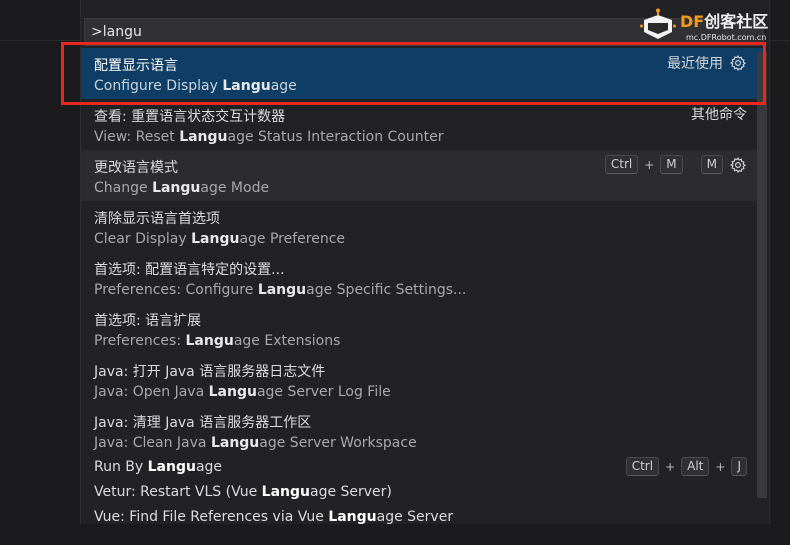 The width and height of the screenshot is (790, 545). What do you see at coordinates (182, 188) in the screenshot?
I see `command-detail: Change Language Mode` at bounding box center [182, 188].